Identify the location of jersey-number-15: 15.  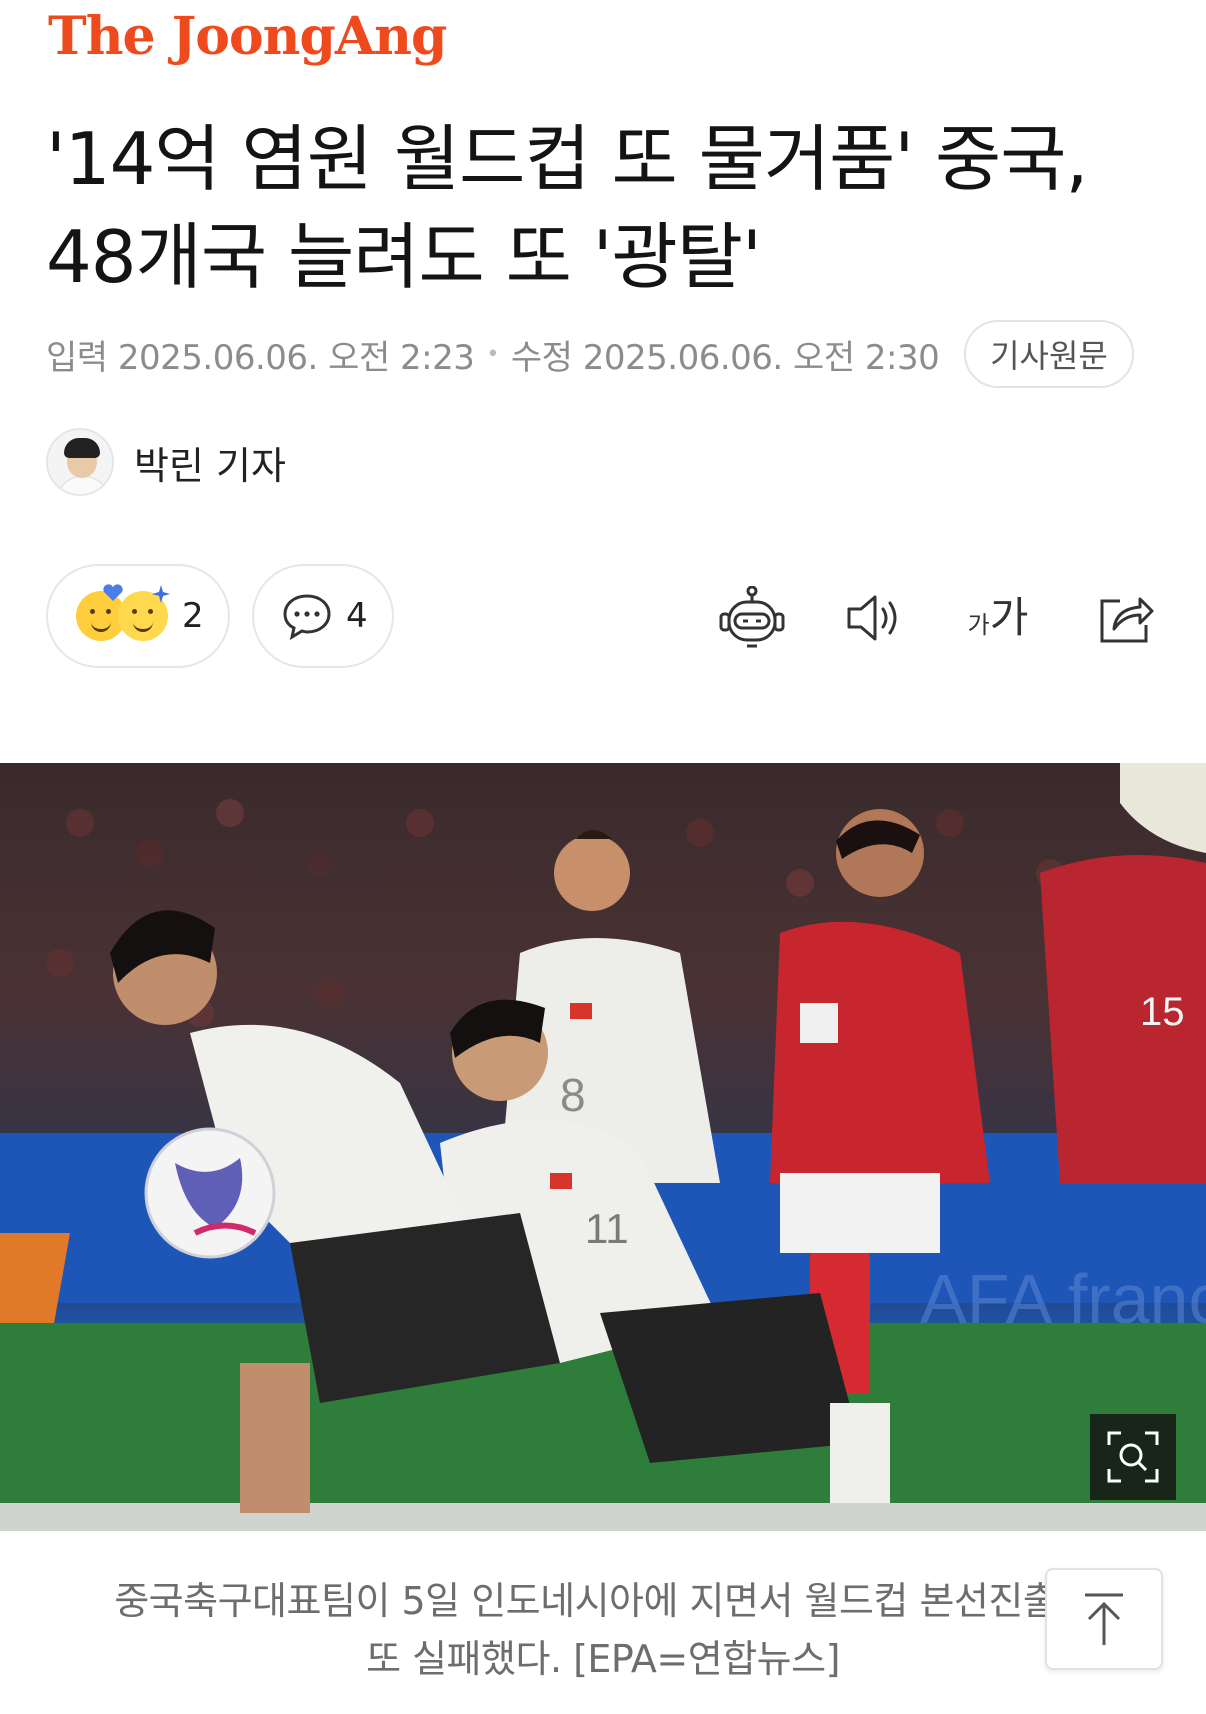
(1162, 1012).